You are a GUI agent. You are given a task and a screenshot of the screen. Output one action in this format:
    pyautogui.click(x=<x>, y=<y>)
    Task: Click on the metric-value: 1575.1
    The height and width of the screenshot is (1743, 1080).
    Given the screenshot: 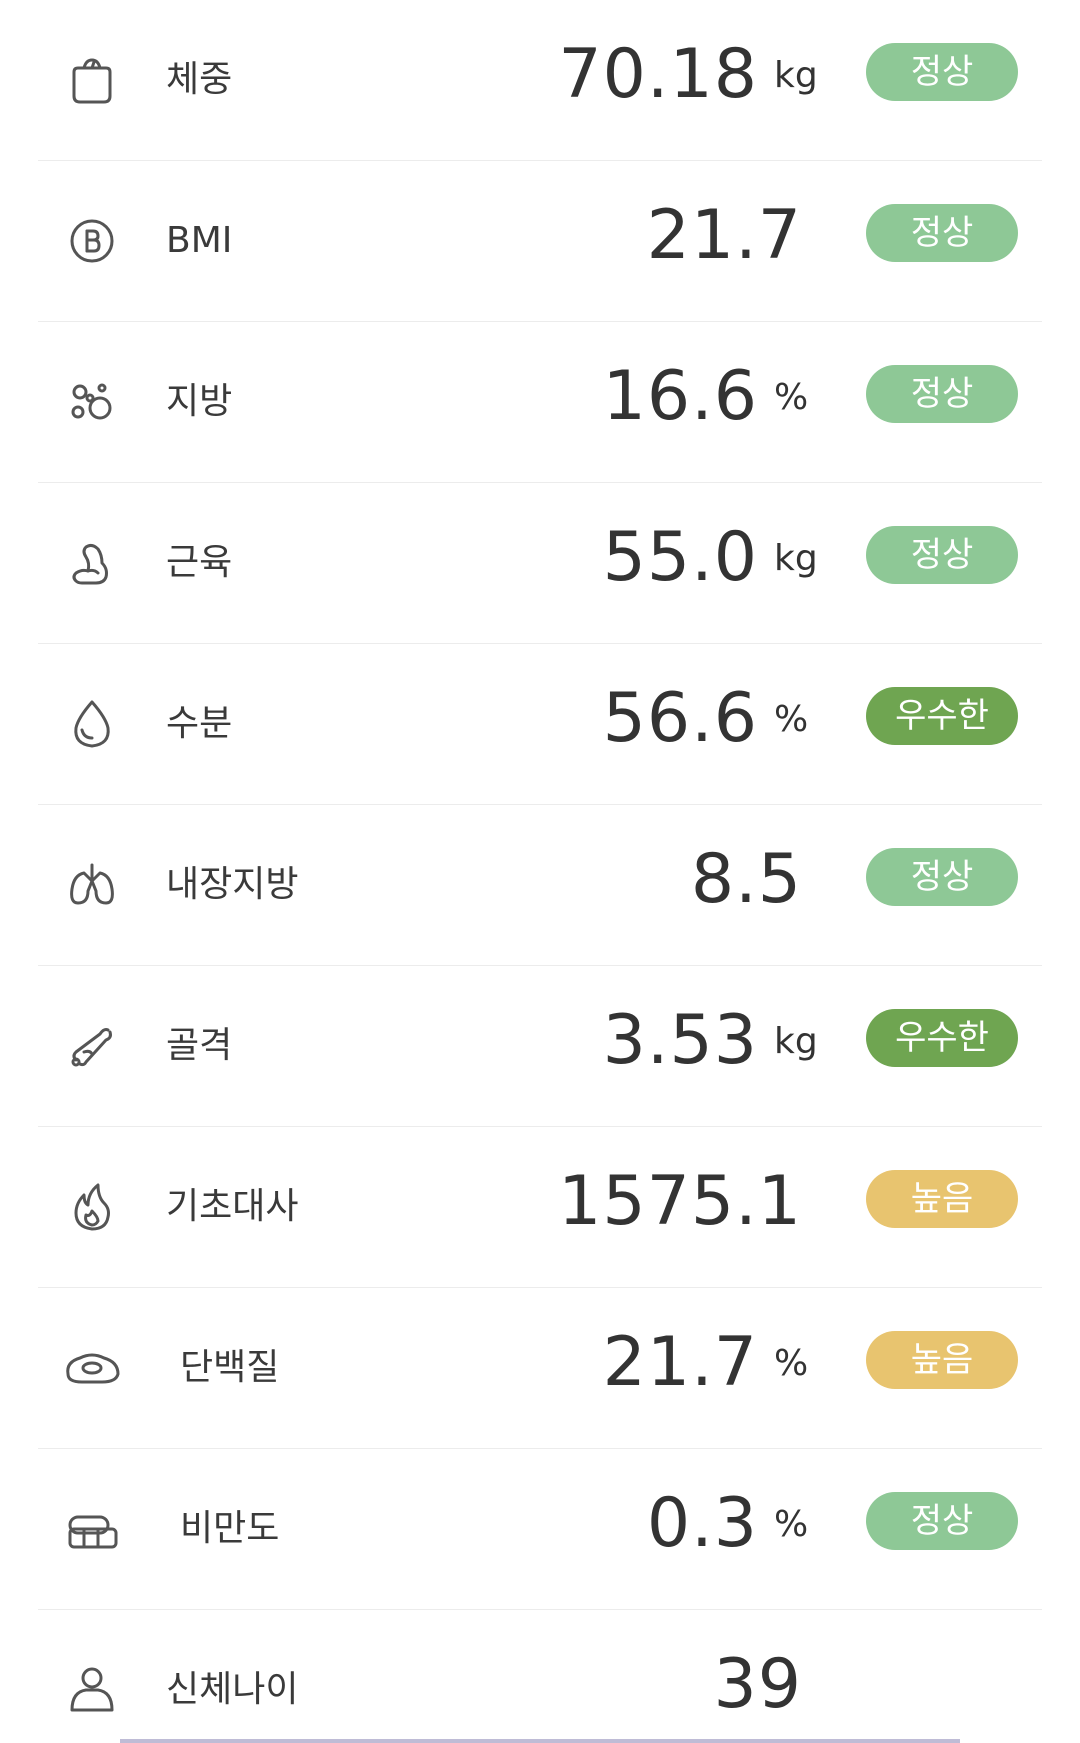 What is the action you would take?
    pyautogui.click(x=680, y=1201)
    